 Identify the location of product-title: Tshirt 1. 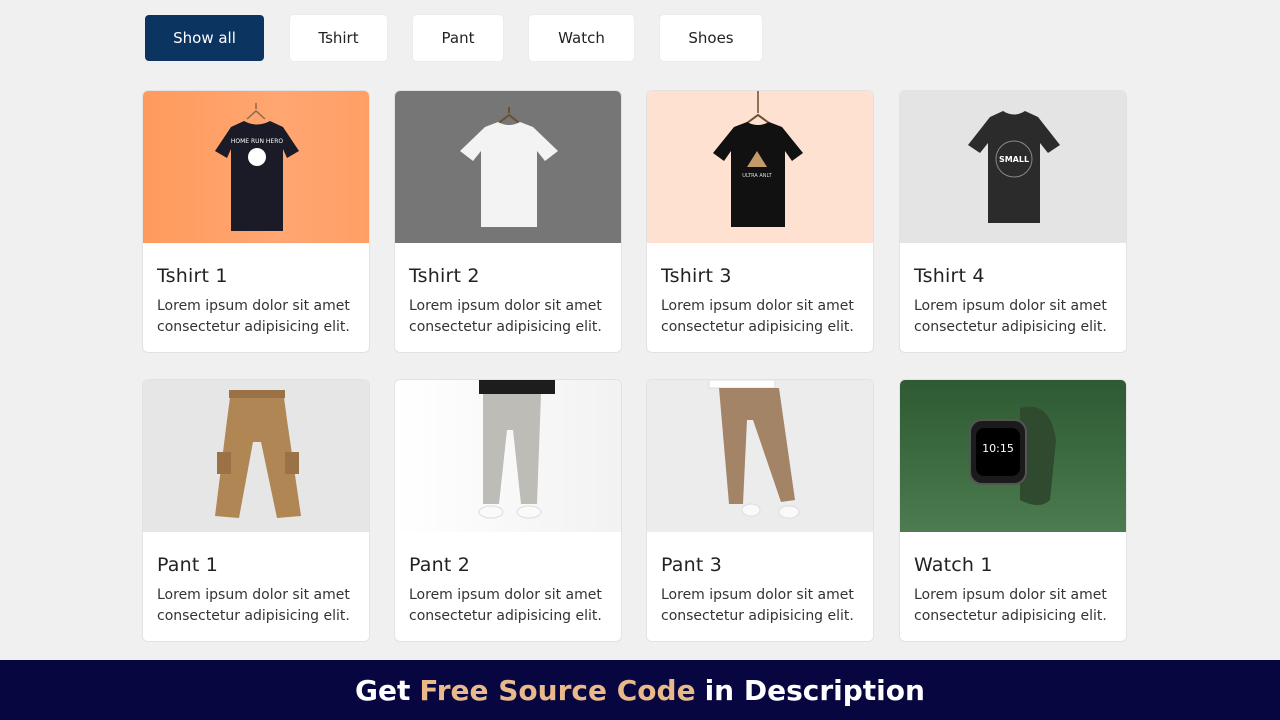
(192, 276).